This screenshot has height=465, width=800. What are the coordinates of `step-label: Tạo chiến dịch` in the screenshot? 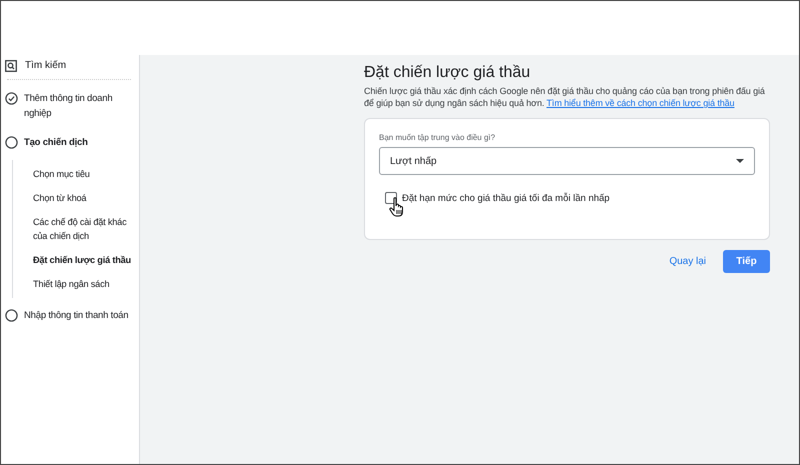 It's located at (56, 142).